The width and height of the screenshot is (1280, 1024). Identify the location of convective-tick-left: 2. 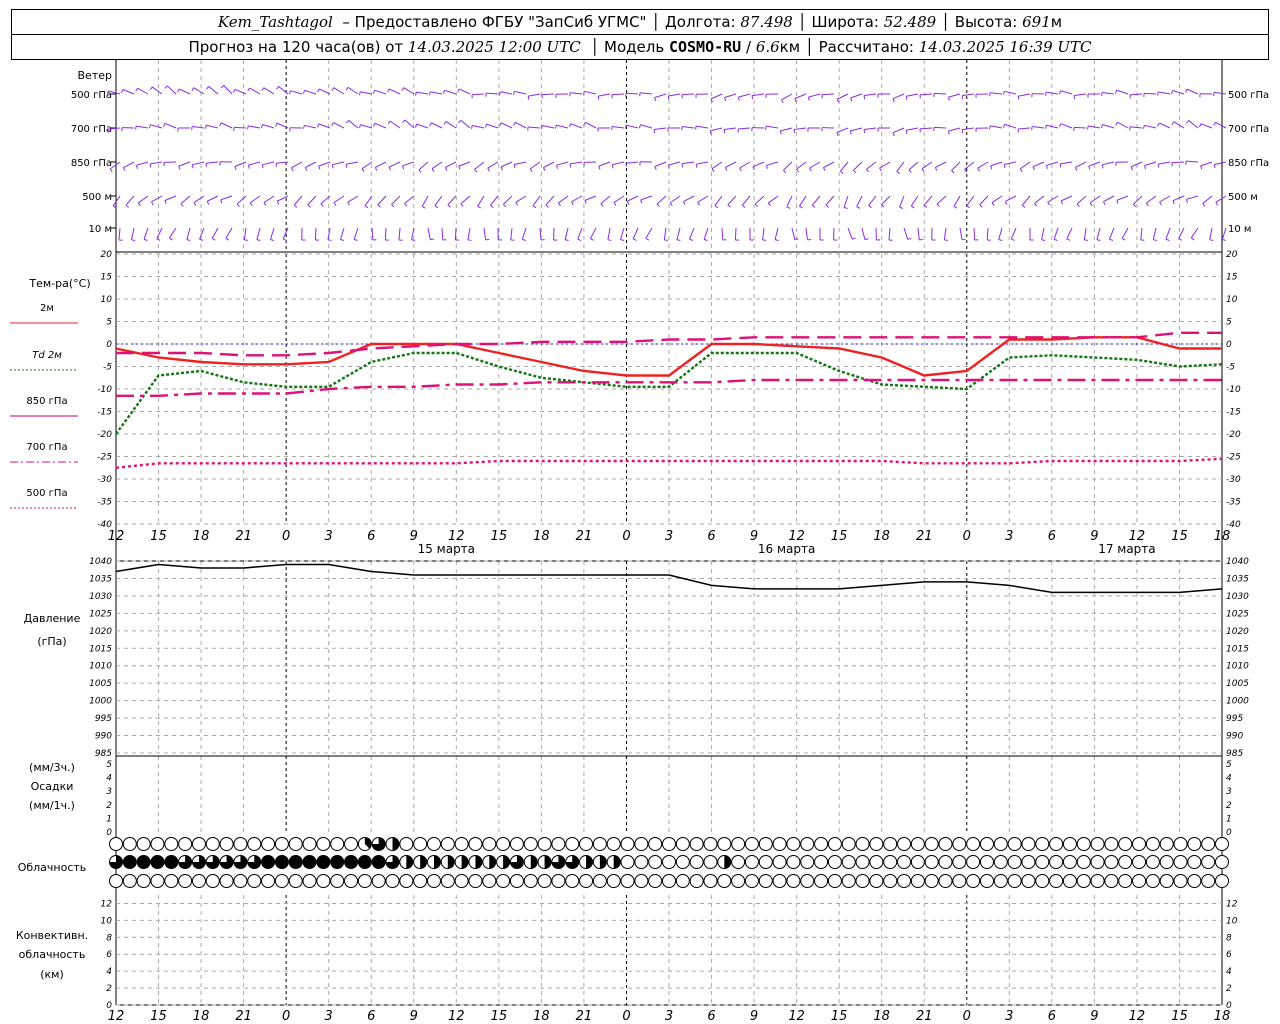
(109, 989).